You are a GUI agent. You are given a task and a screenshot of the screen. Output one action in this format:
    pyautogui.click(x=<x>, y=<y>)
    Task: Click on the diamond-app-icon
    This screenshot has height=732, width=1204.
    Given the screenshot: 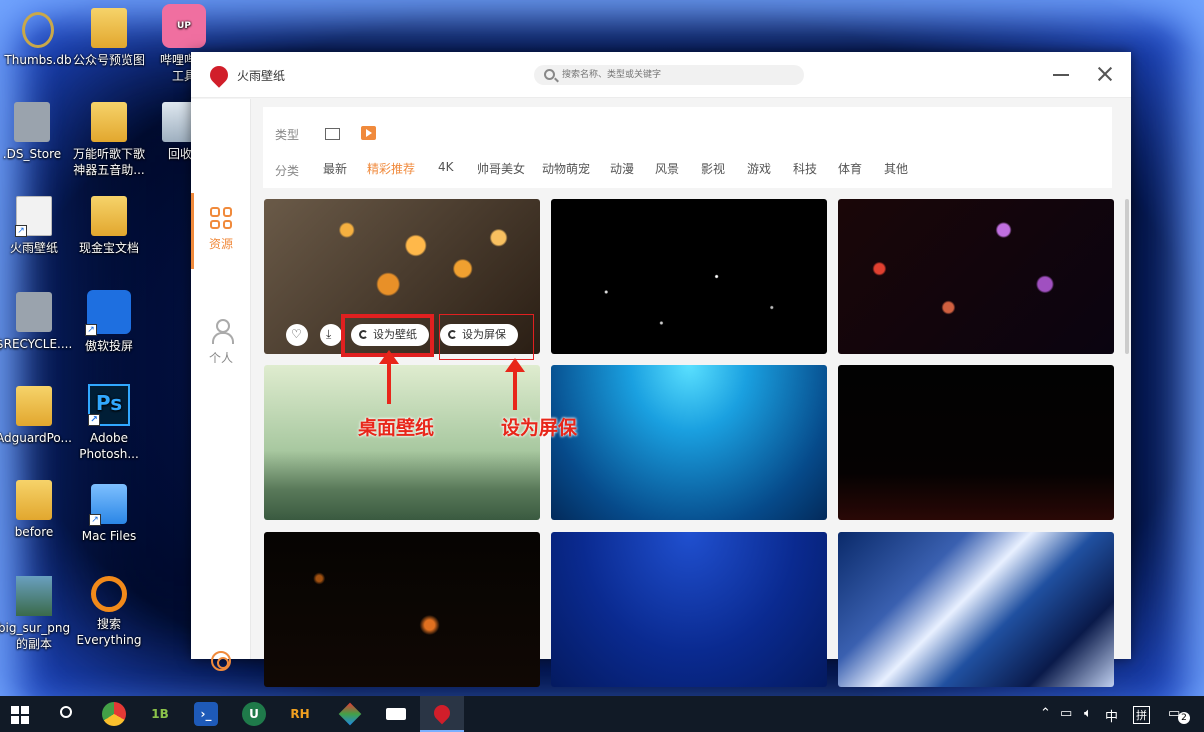 What is the action you would take?
    pyautogui.click(x=350, y=714)
    